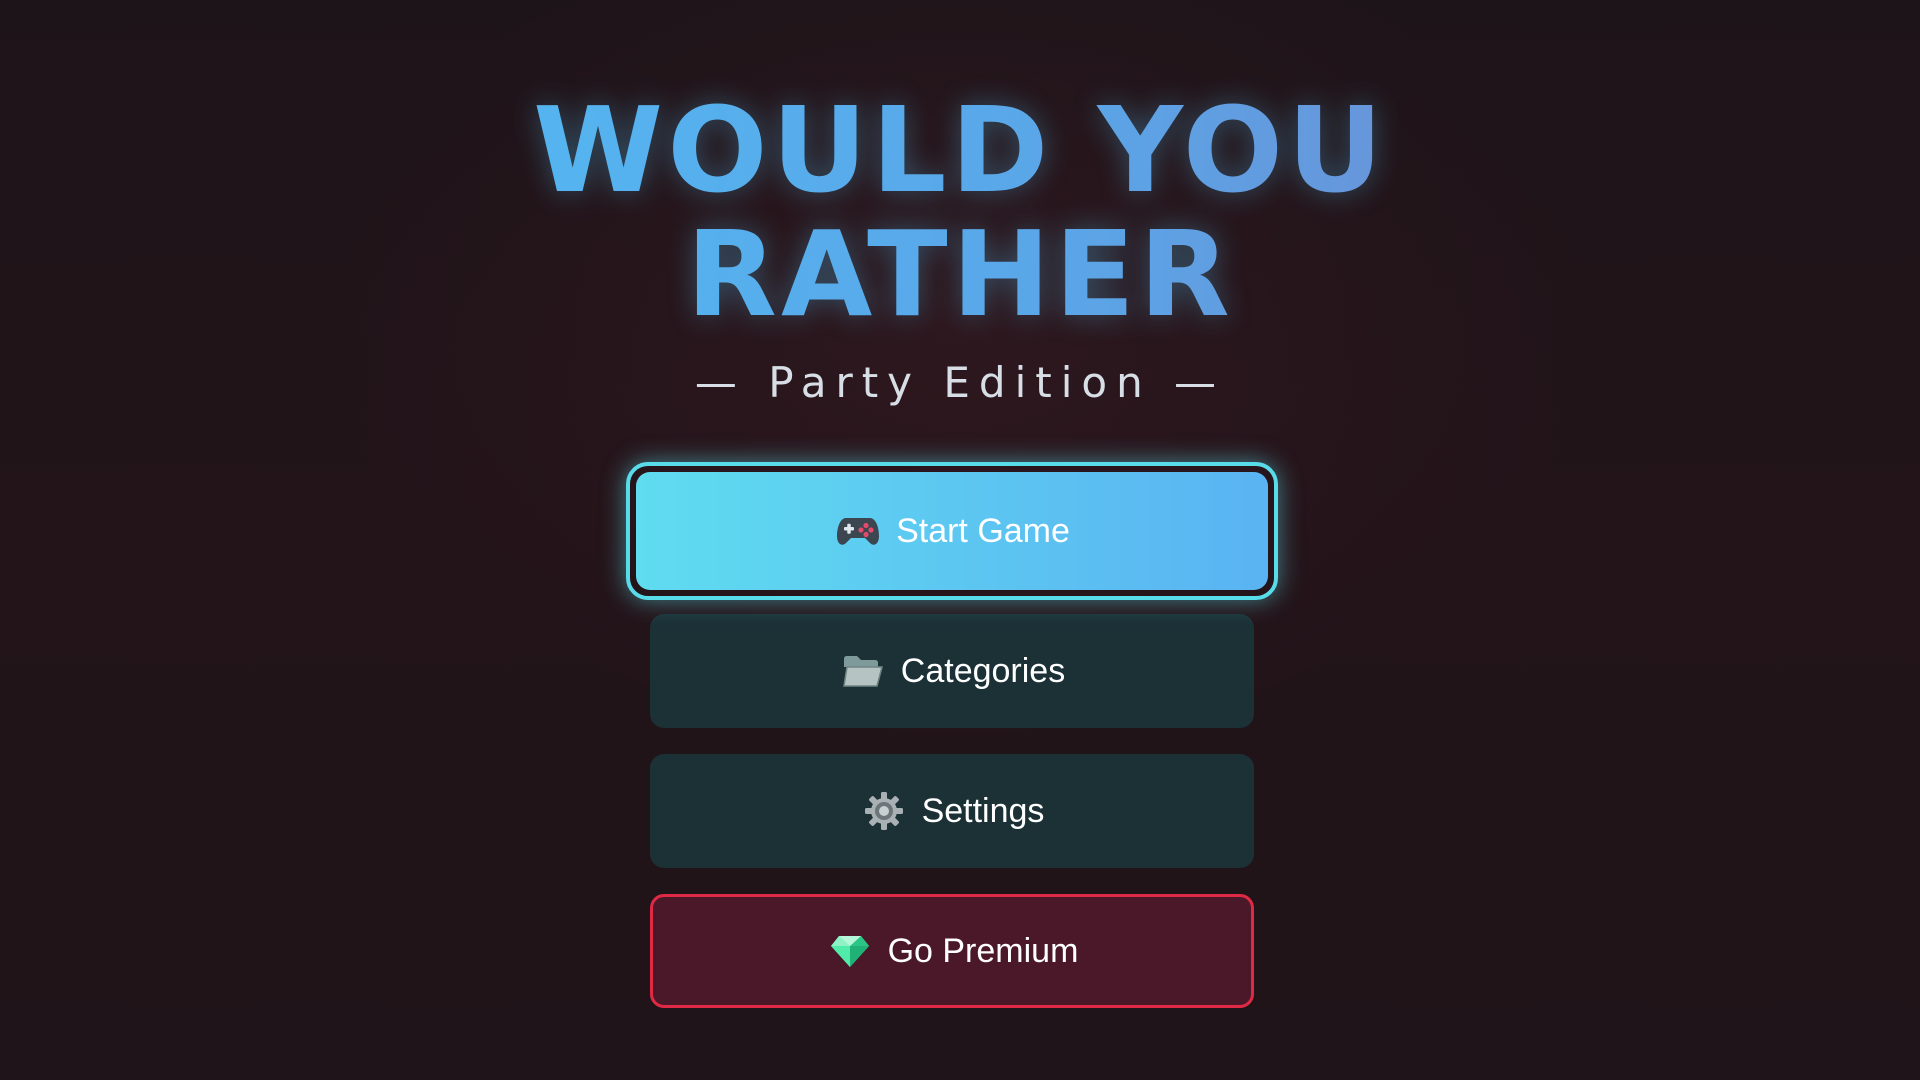 This screenshot has height=1080, width=1920. Describe the element at coordinates (983, 810) in the screenshot. I see `settings-label: Settings` at that location.